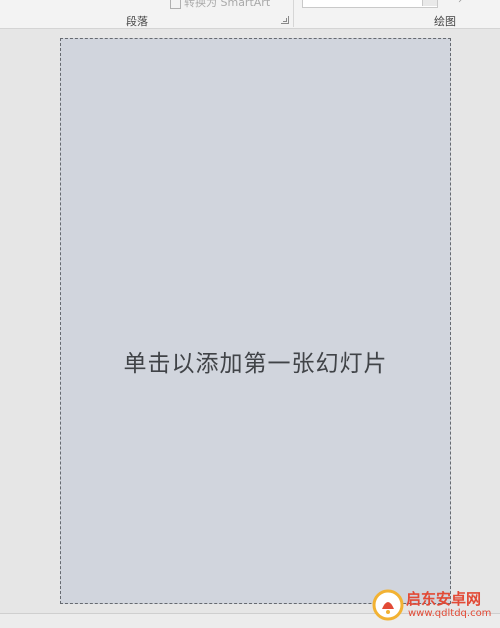 The height and width of the screenshot is (628, 500). Describe the element at coordinates (460, 3) in the screenshot. I see `chevron-right-icon: ›` at that location.